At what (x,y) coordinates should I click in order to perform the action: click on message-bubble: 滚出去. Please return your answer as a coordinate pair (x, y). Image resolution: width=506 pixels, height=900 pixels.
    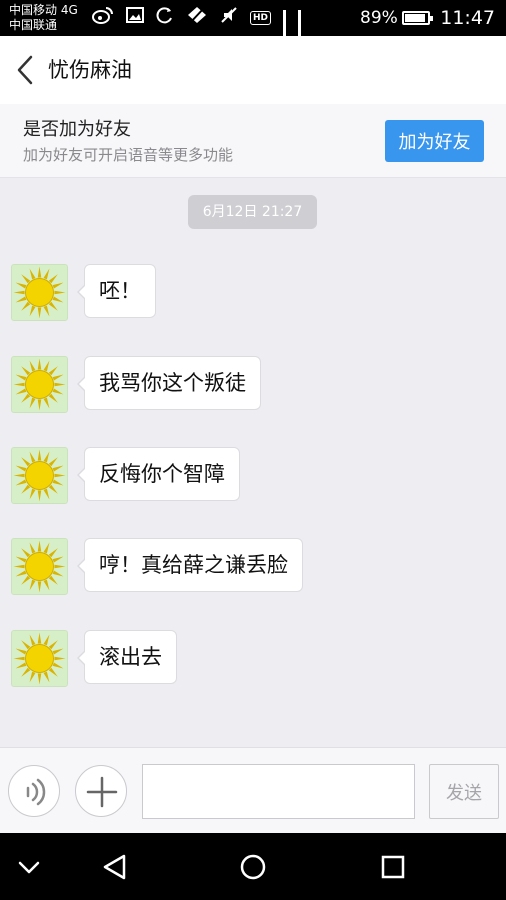
    Looking at the image, I should click on (127, 657).